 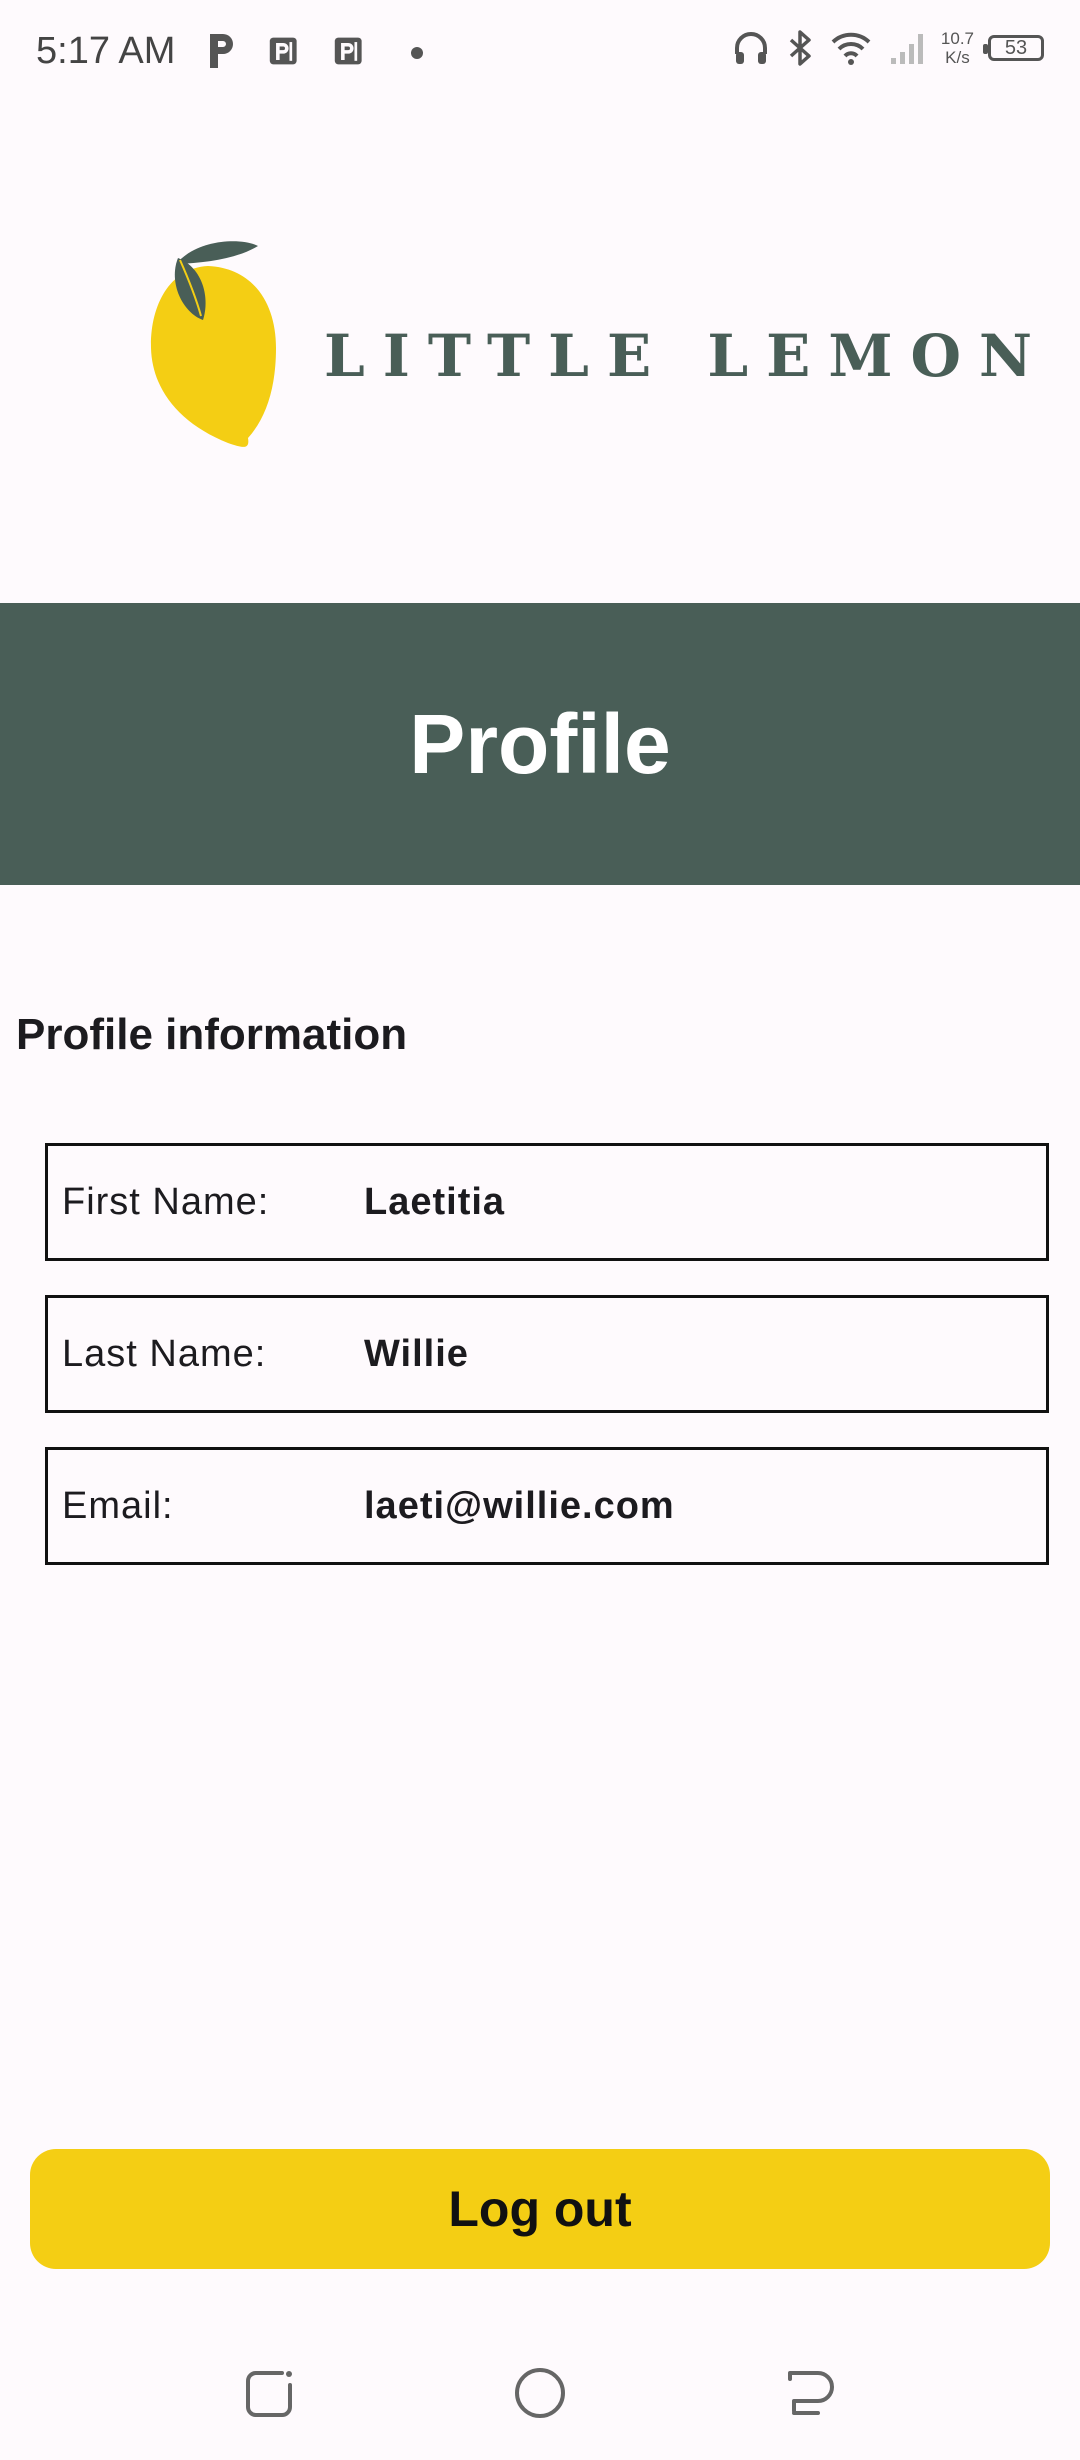 I want to click on battery-icon: 53, so click(x=1013, y=48).